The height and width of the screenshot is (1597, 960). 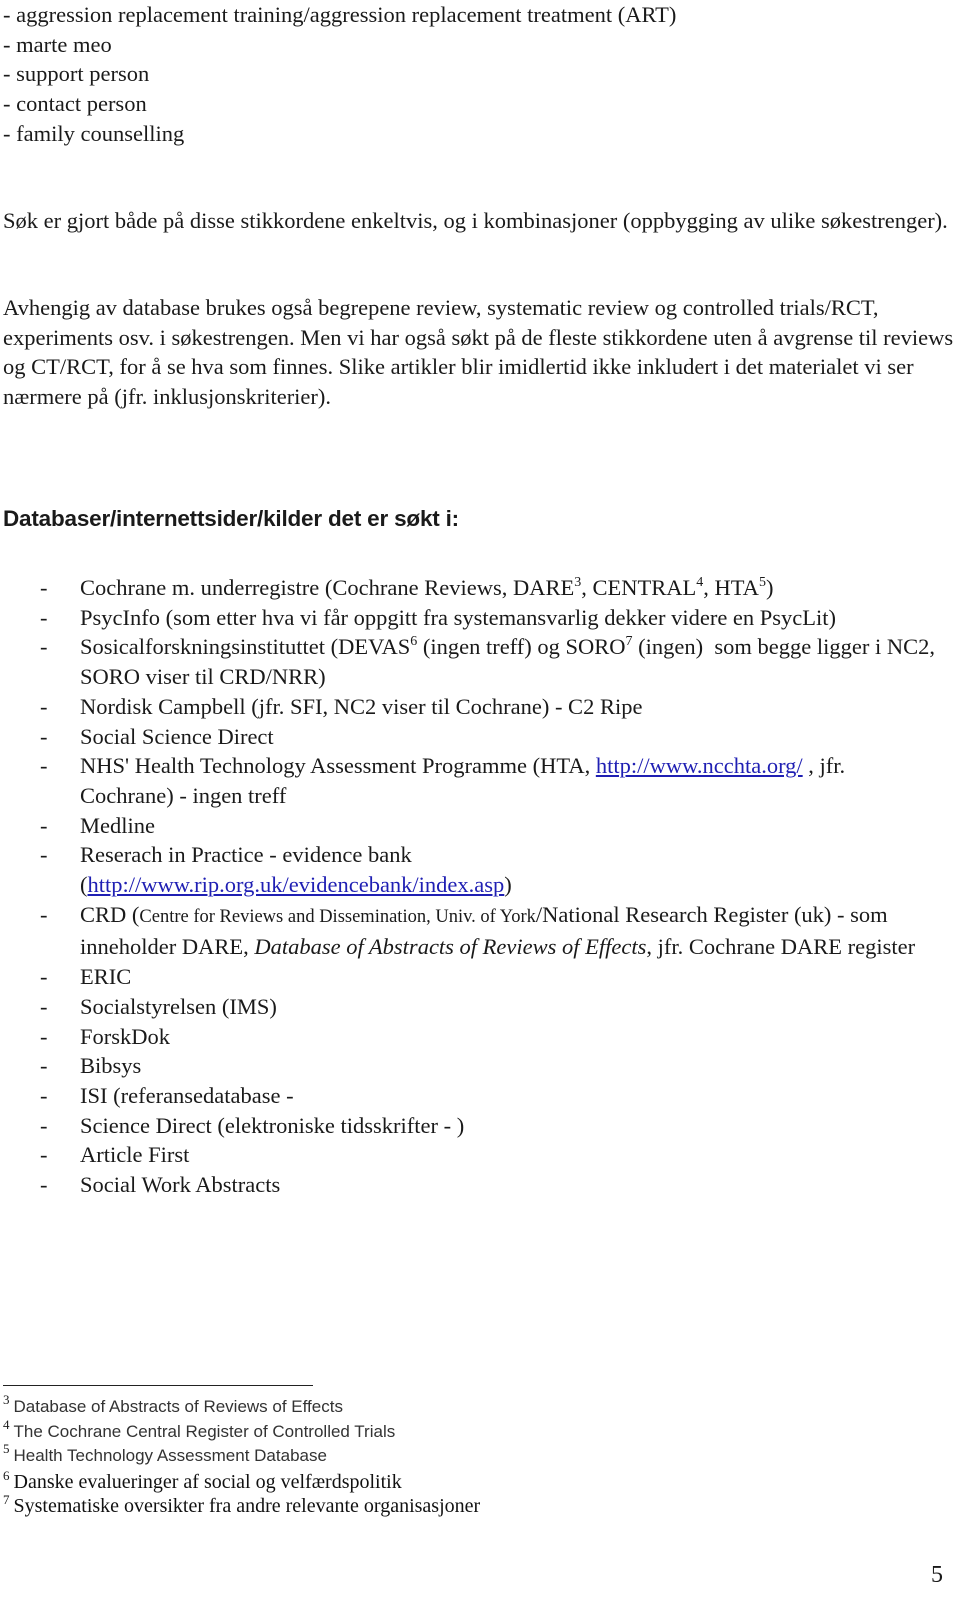 I want to click on list-item-medline: - Medline, so click(x=480, y=826).